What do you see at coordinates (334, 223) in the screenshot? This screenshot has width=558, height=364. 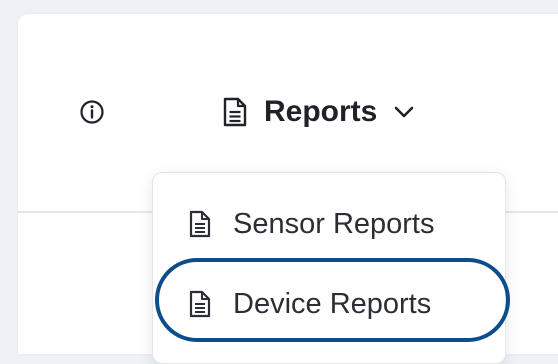 I see `menu-item-label: Sensor Reports` at bounding box center [334, 223].